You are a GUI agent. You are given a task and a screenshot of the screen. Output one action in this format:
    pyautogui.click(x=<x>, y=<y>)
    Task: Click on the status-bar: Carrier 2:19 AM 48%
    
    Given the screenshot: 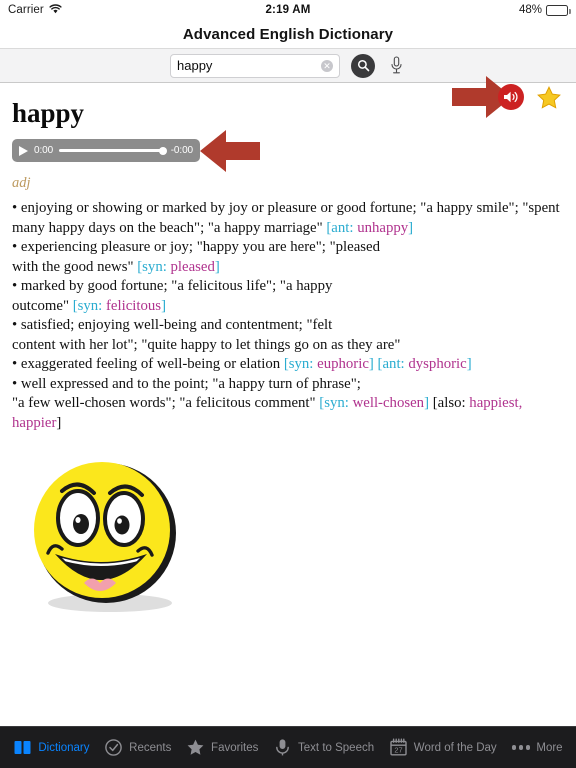 What is the action you would take?
    pyautogui.click(x=288, y=10)
    